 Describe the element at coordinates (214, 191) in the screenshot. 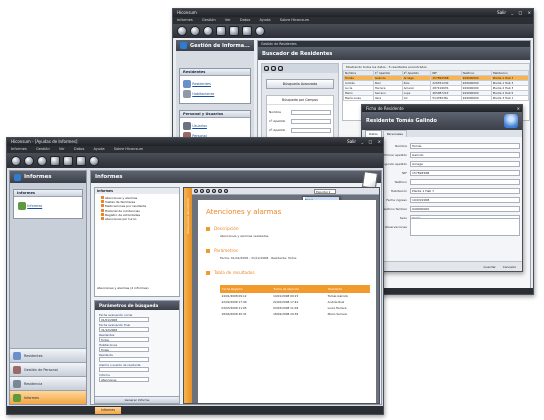

I see `last-page-icon` at that location.